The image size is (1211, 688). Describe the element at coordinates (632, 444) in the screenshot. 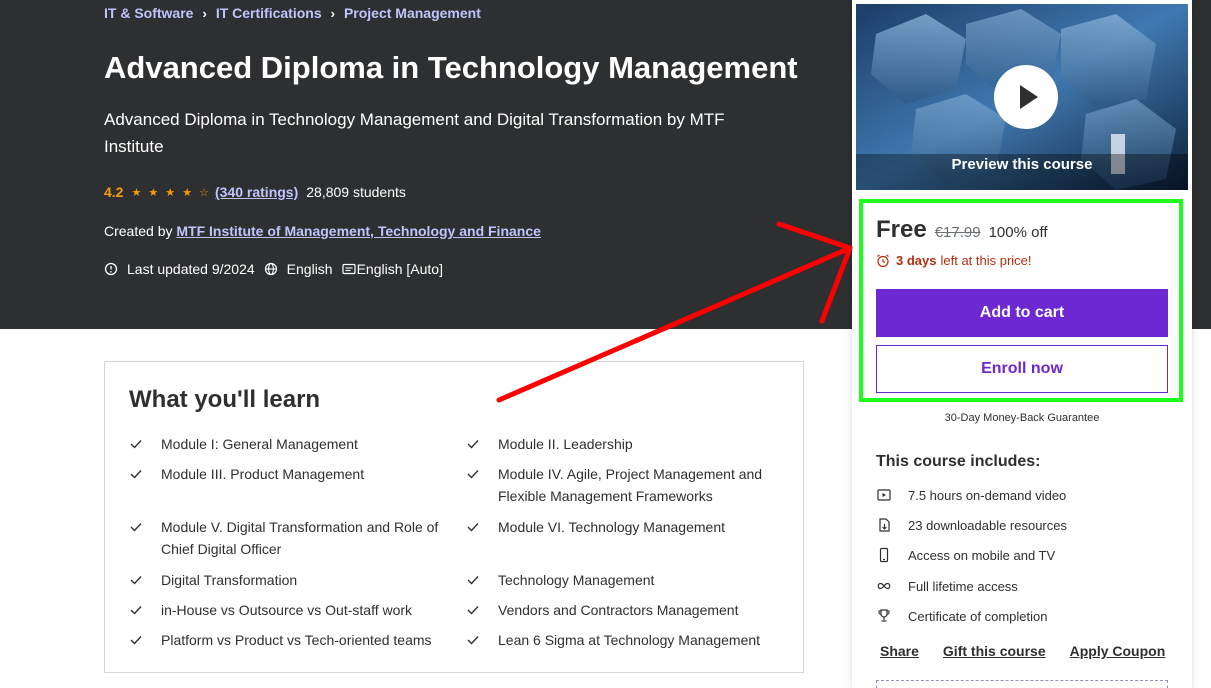

I see `list-item: Module II. Leadership` at that location.